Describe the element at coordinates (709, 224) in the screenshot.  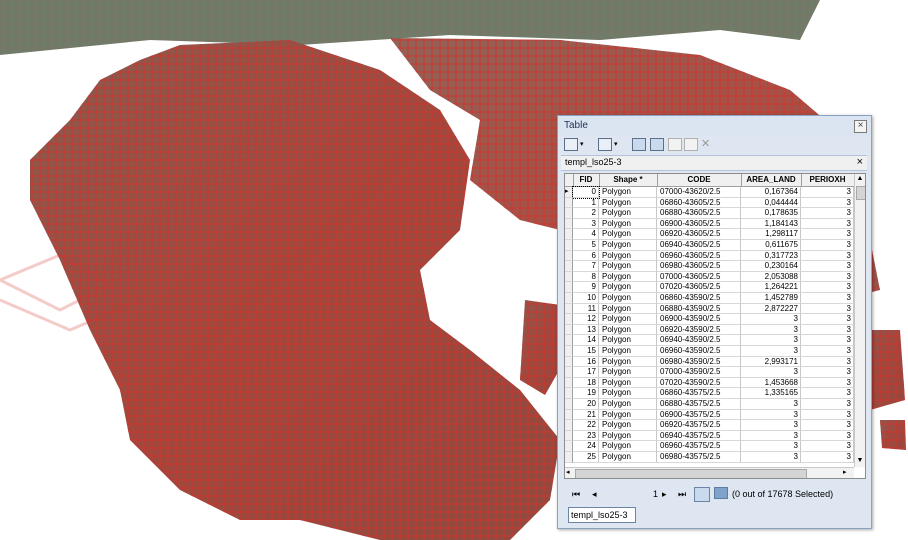
I see `table-row: 3 Polygon 06900-43605/2.5 1,184143 3` at that location.